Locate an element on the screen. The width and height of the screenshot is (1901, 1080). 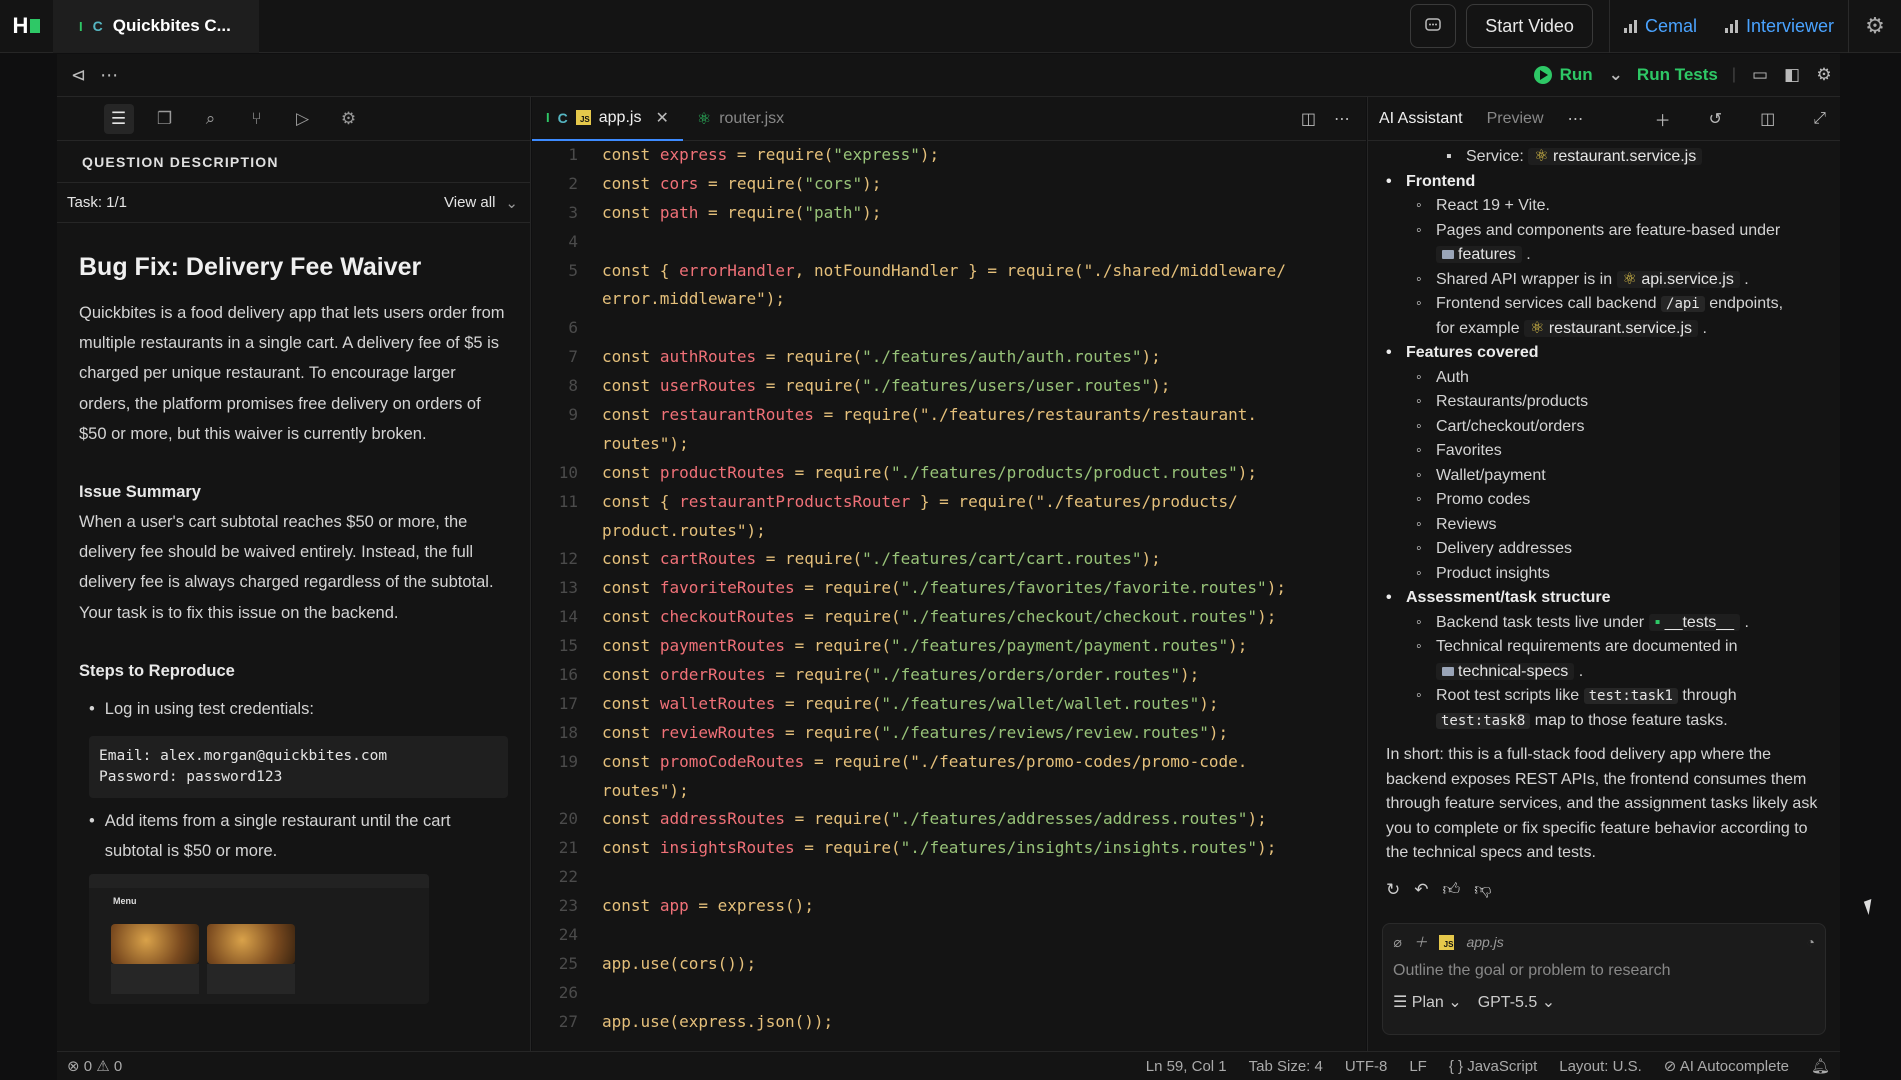
split-editor-icon: ◫ is located at coordinates (1308, 119).